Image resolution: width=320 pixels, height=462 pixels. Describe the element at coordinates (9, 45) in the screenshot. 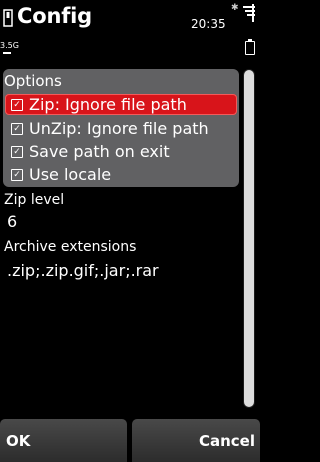

I see `network-indicator: 3.5G` at that location.